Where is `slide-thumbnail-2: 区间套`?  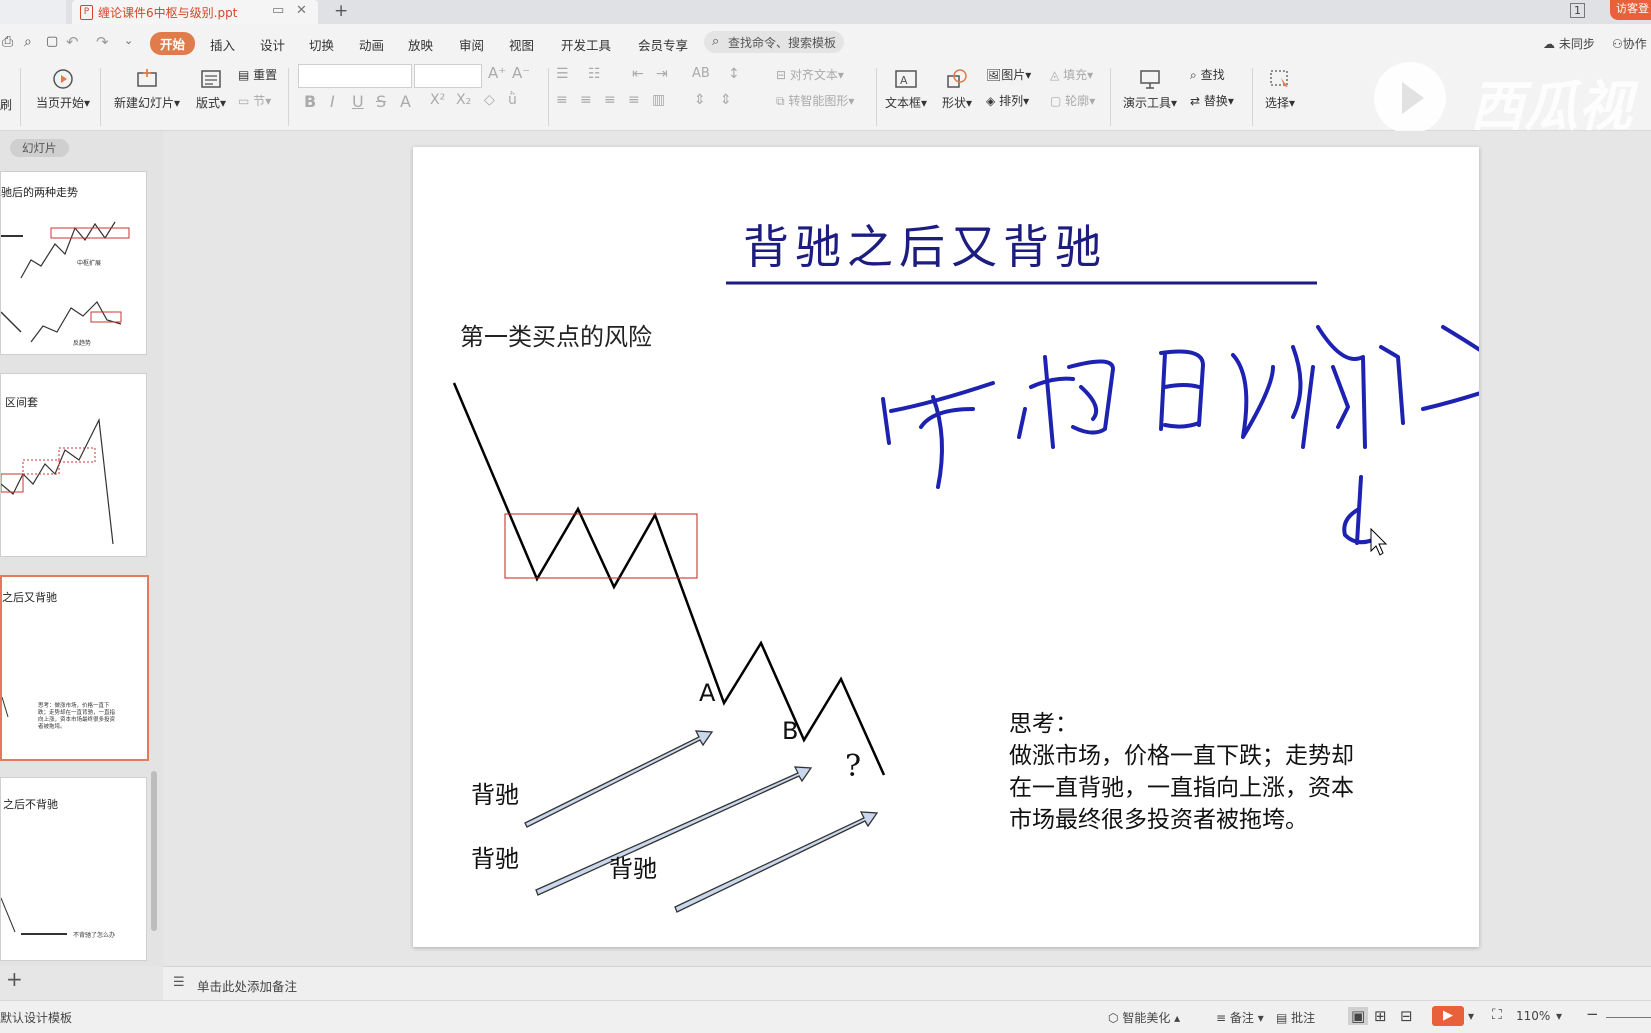 slide-thumbnail-2: 区间套 is located at coordinates (73, 465).